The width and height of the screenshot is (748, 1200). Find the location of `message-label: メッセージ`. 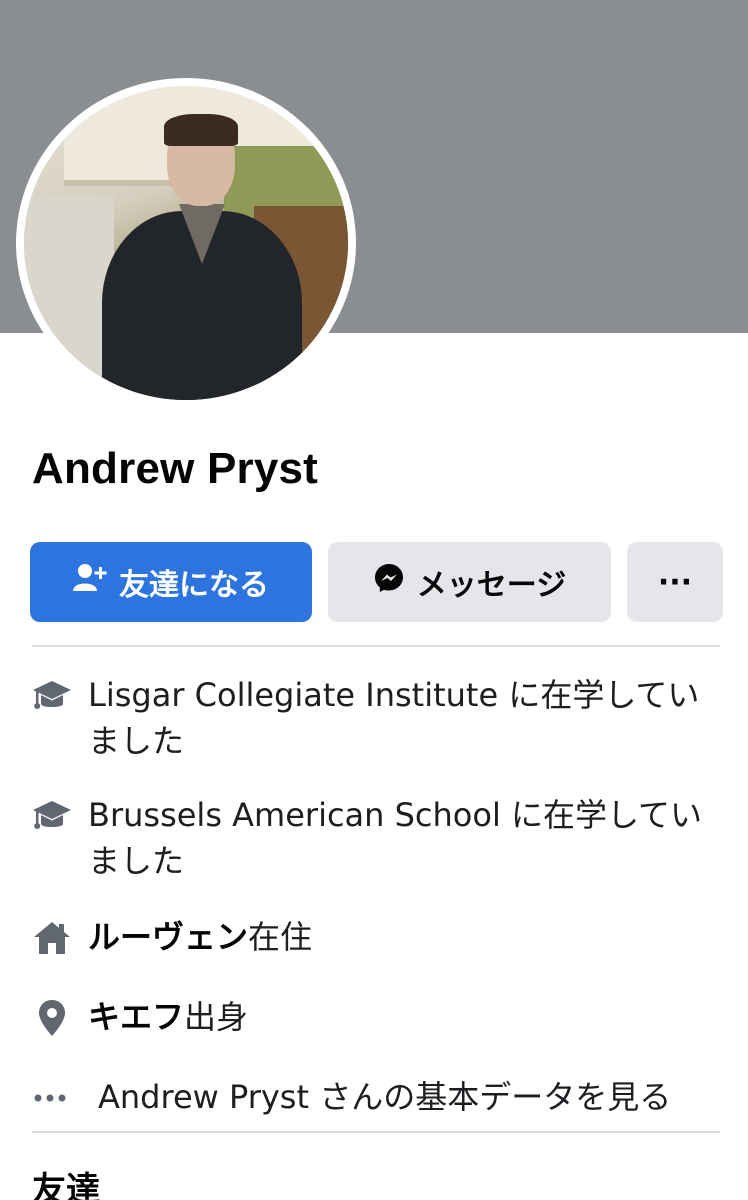

message-label: メッセージ is located at coordinates (491, 585).